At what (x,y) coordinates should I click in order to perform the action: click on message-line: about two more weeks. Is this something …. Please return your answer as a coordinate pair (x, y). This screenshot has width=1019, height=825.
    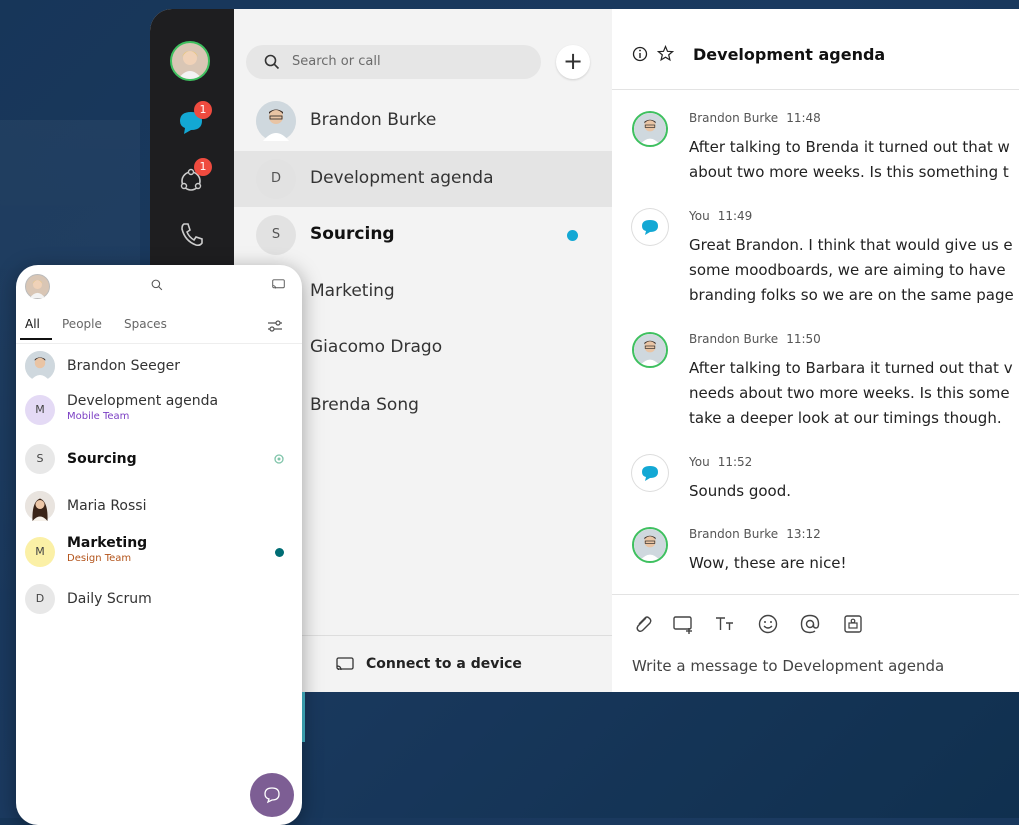
    Looking at the image, I should click on (849, 172).